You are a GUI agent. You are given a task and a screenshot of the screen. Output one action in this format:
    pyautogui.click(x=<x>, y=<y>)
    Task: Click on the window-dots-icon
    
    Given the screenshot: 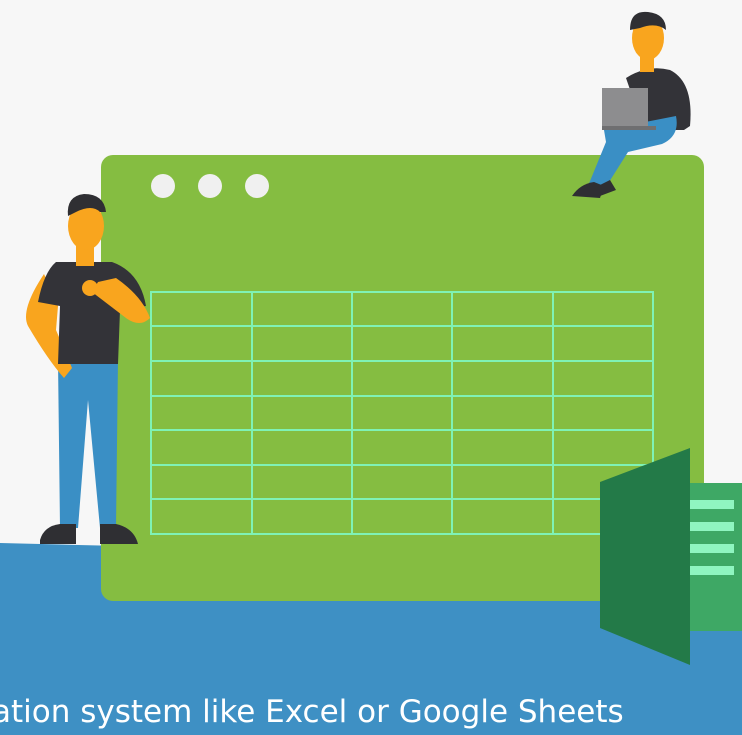 What is the action you would take?
    pyautogui.click(x=210, y=186)
    